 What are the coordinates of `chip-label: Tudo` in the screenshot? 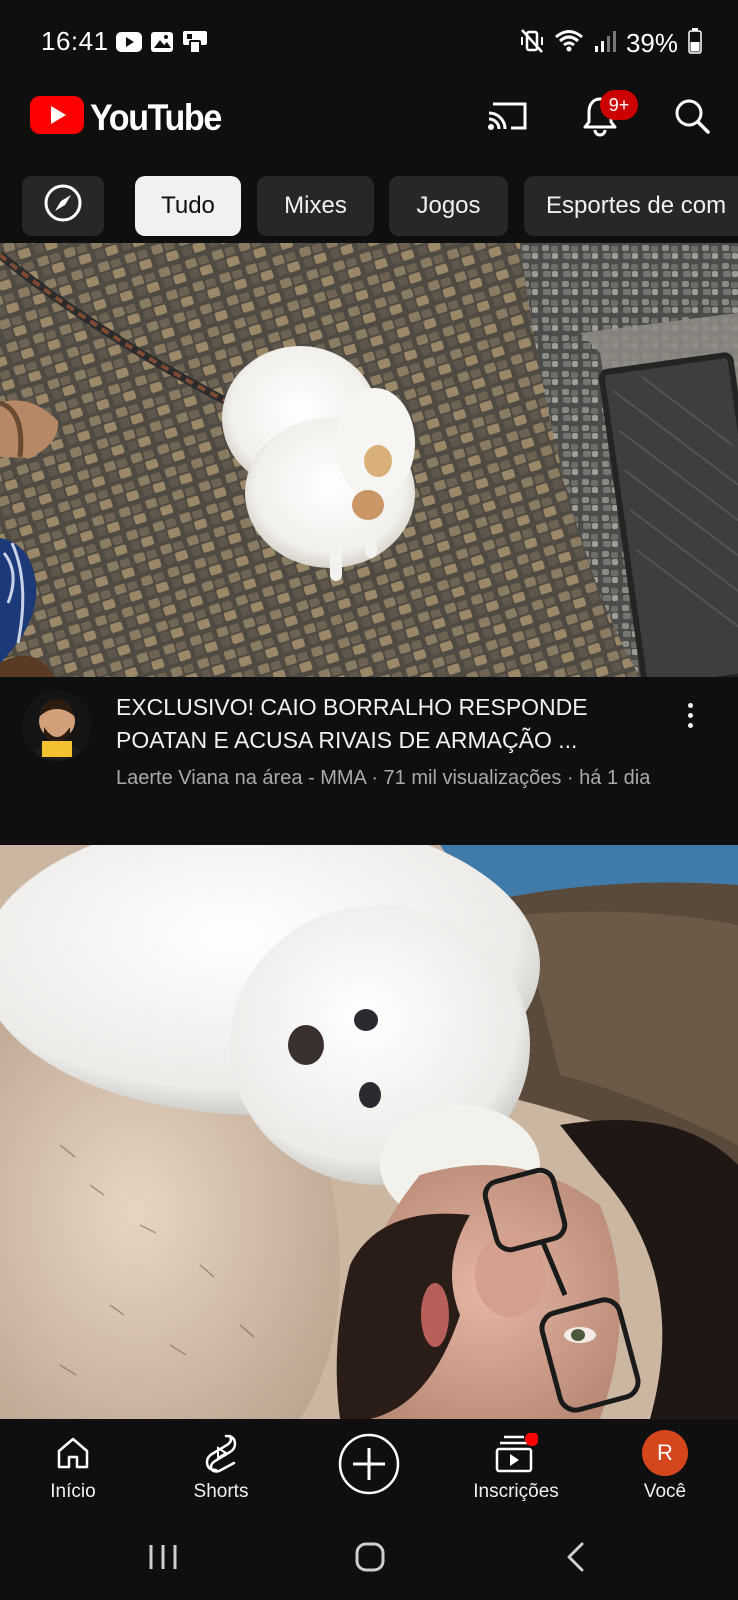 It's located at (188, 205).